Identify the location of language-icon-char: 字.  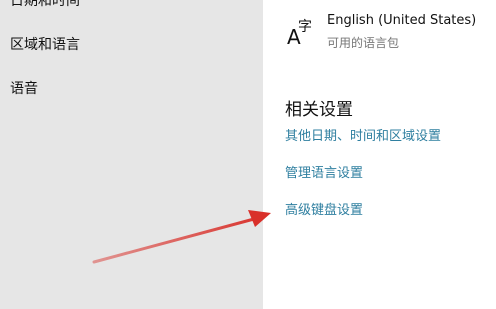
(305, 27).